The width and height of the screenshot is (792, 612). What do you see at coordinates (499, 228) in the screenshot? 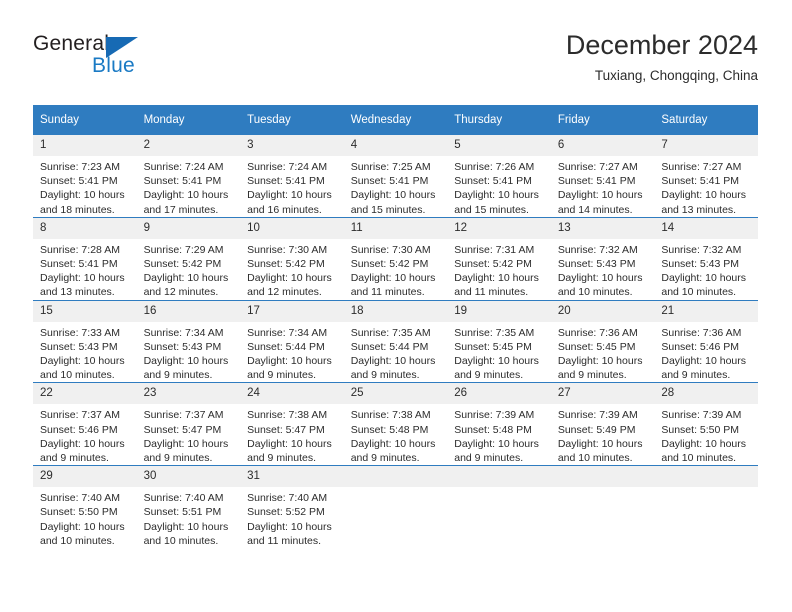
I see `day-number: 12` at bounding box center [499, 228].